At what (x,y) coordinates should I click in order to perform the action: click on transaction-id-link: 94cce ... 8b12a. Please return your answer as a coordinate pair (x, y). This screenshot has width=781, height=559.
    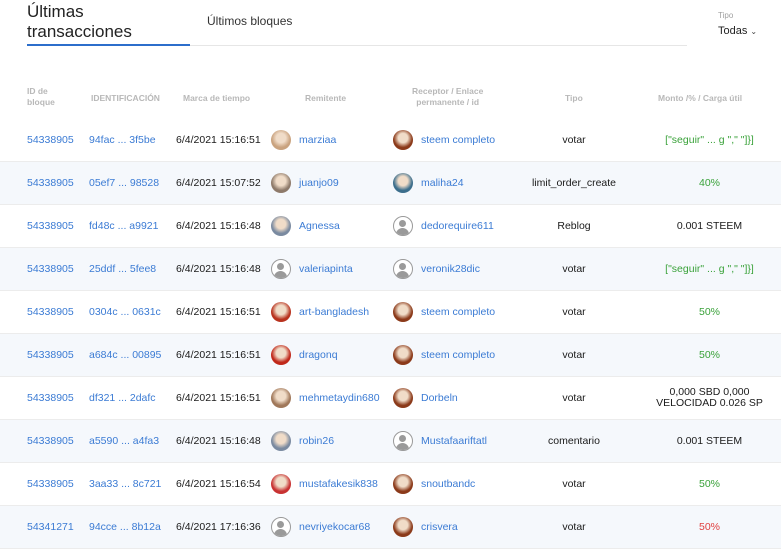
    Looking at the image, I should click on (125, 527).